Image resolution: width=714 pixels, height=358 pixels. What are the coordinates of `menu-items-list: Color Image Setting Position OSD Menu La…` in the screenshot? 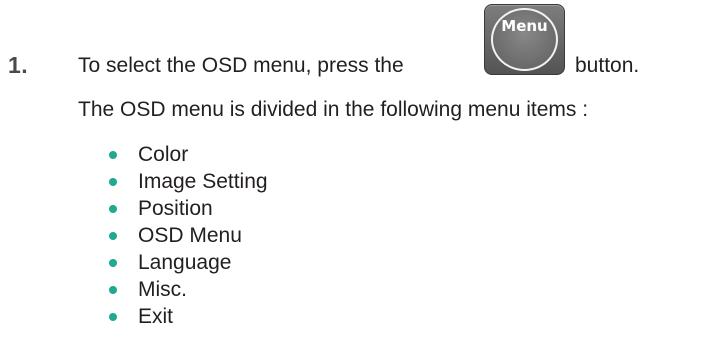 It's located at (188, 235).